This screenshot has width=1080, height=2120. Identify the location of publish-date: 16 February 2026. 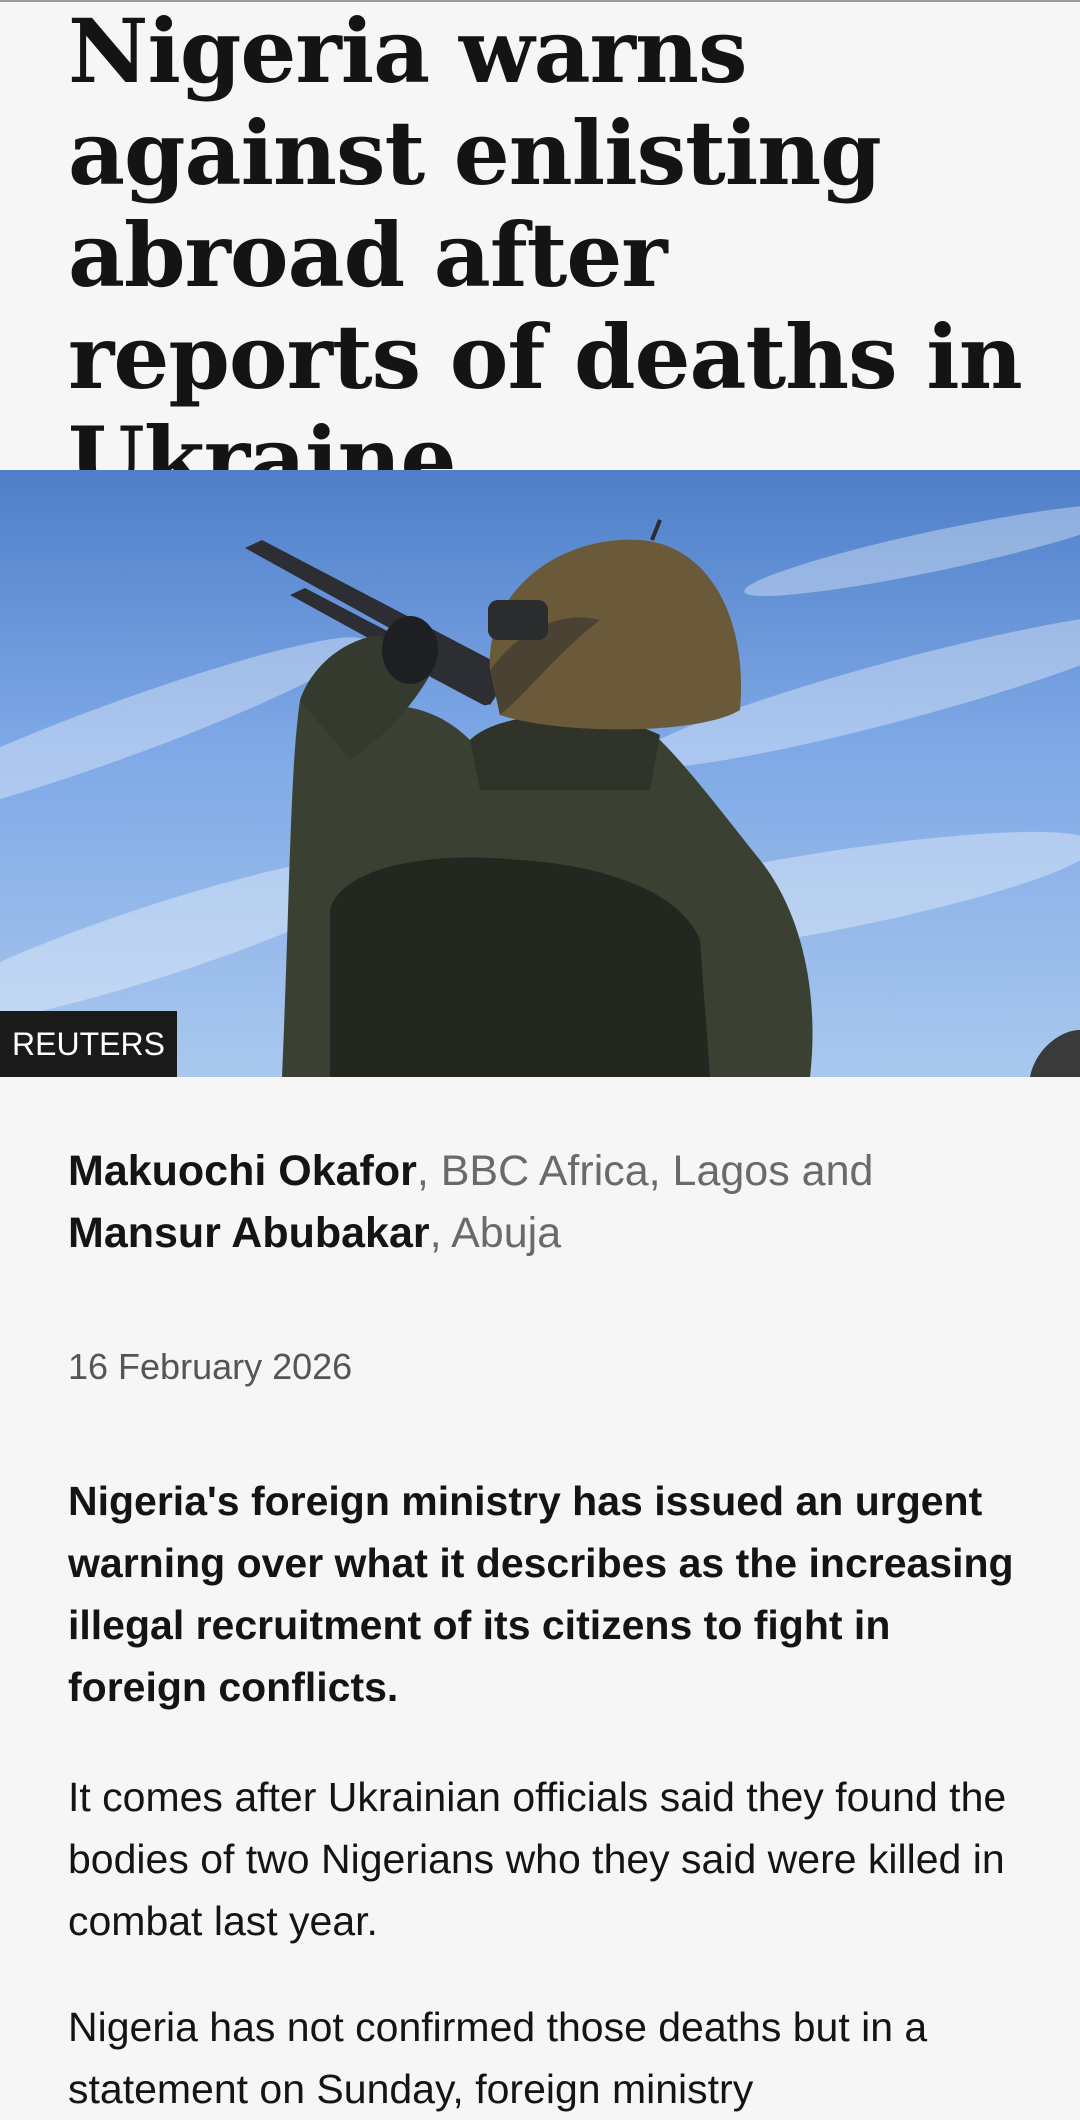
(210, 1366).